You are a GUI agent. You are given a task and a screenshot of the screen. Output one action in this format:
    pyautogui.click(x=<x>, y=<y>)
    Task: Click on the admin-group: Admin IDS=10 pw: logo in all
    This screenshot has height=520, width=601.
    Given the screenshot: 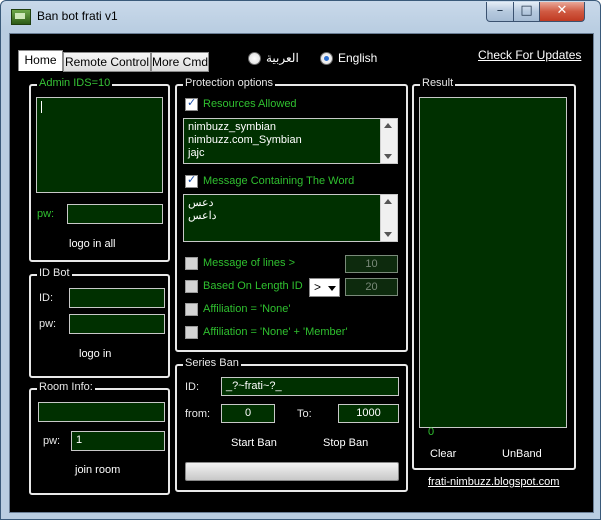 What is the action you would take?
    pyautogui.click(x=99, y=169)
    